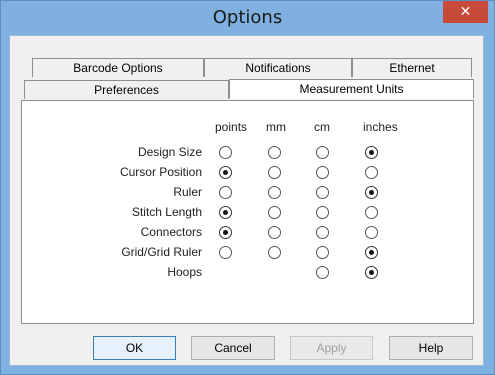 Image resolution: width=495 pixels, height=375 pixels. I want to click on row-label: Connectors, so click(171, 232).